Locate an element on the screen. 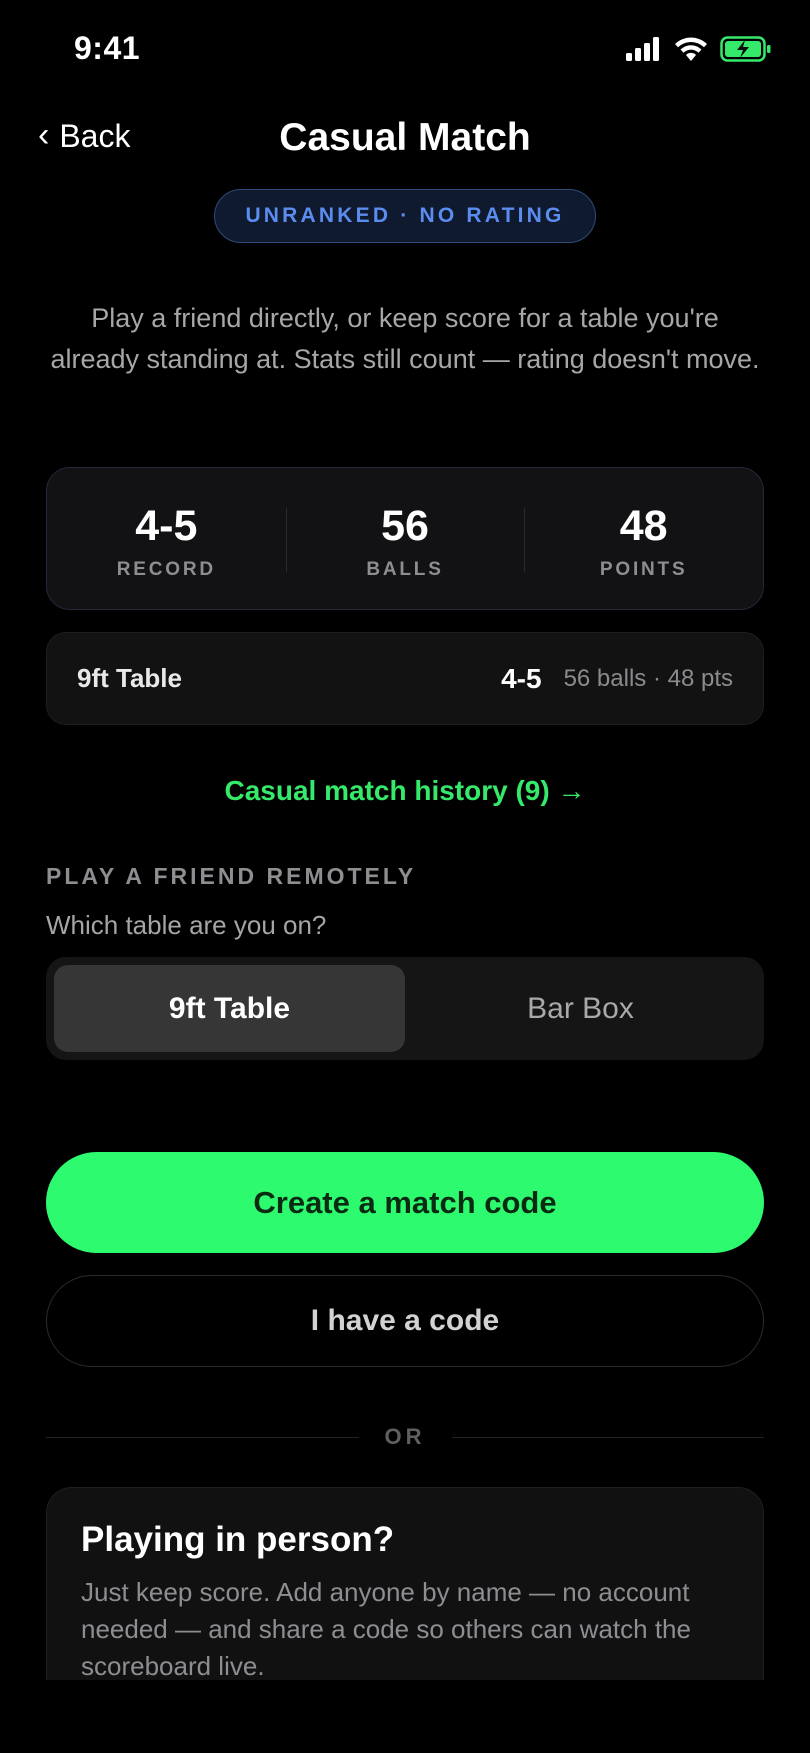 This screenshot has height=1753, width=810. stat-label: POINTS is located at coordinates (643, 569).